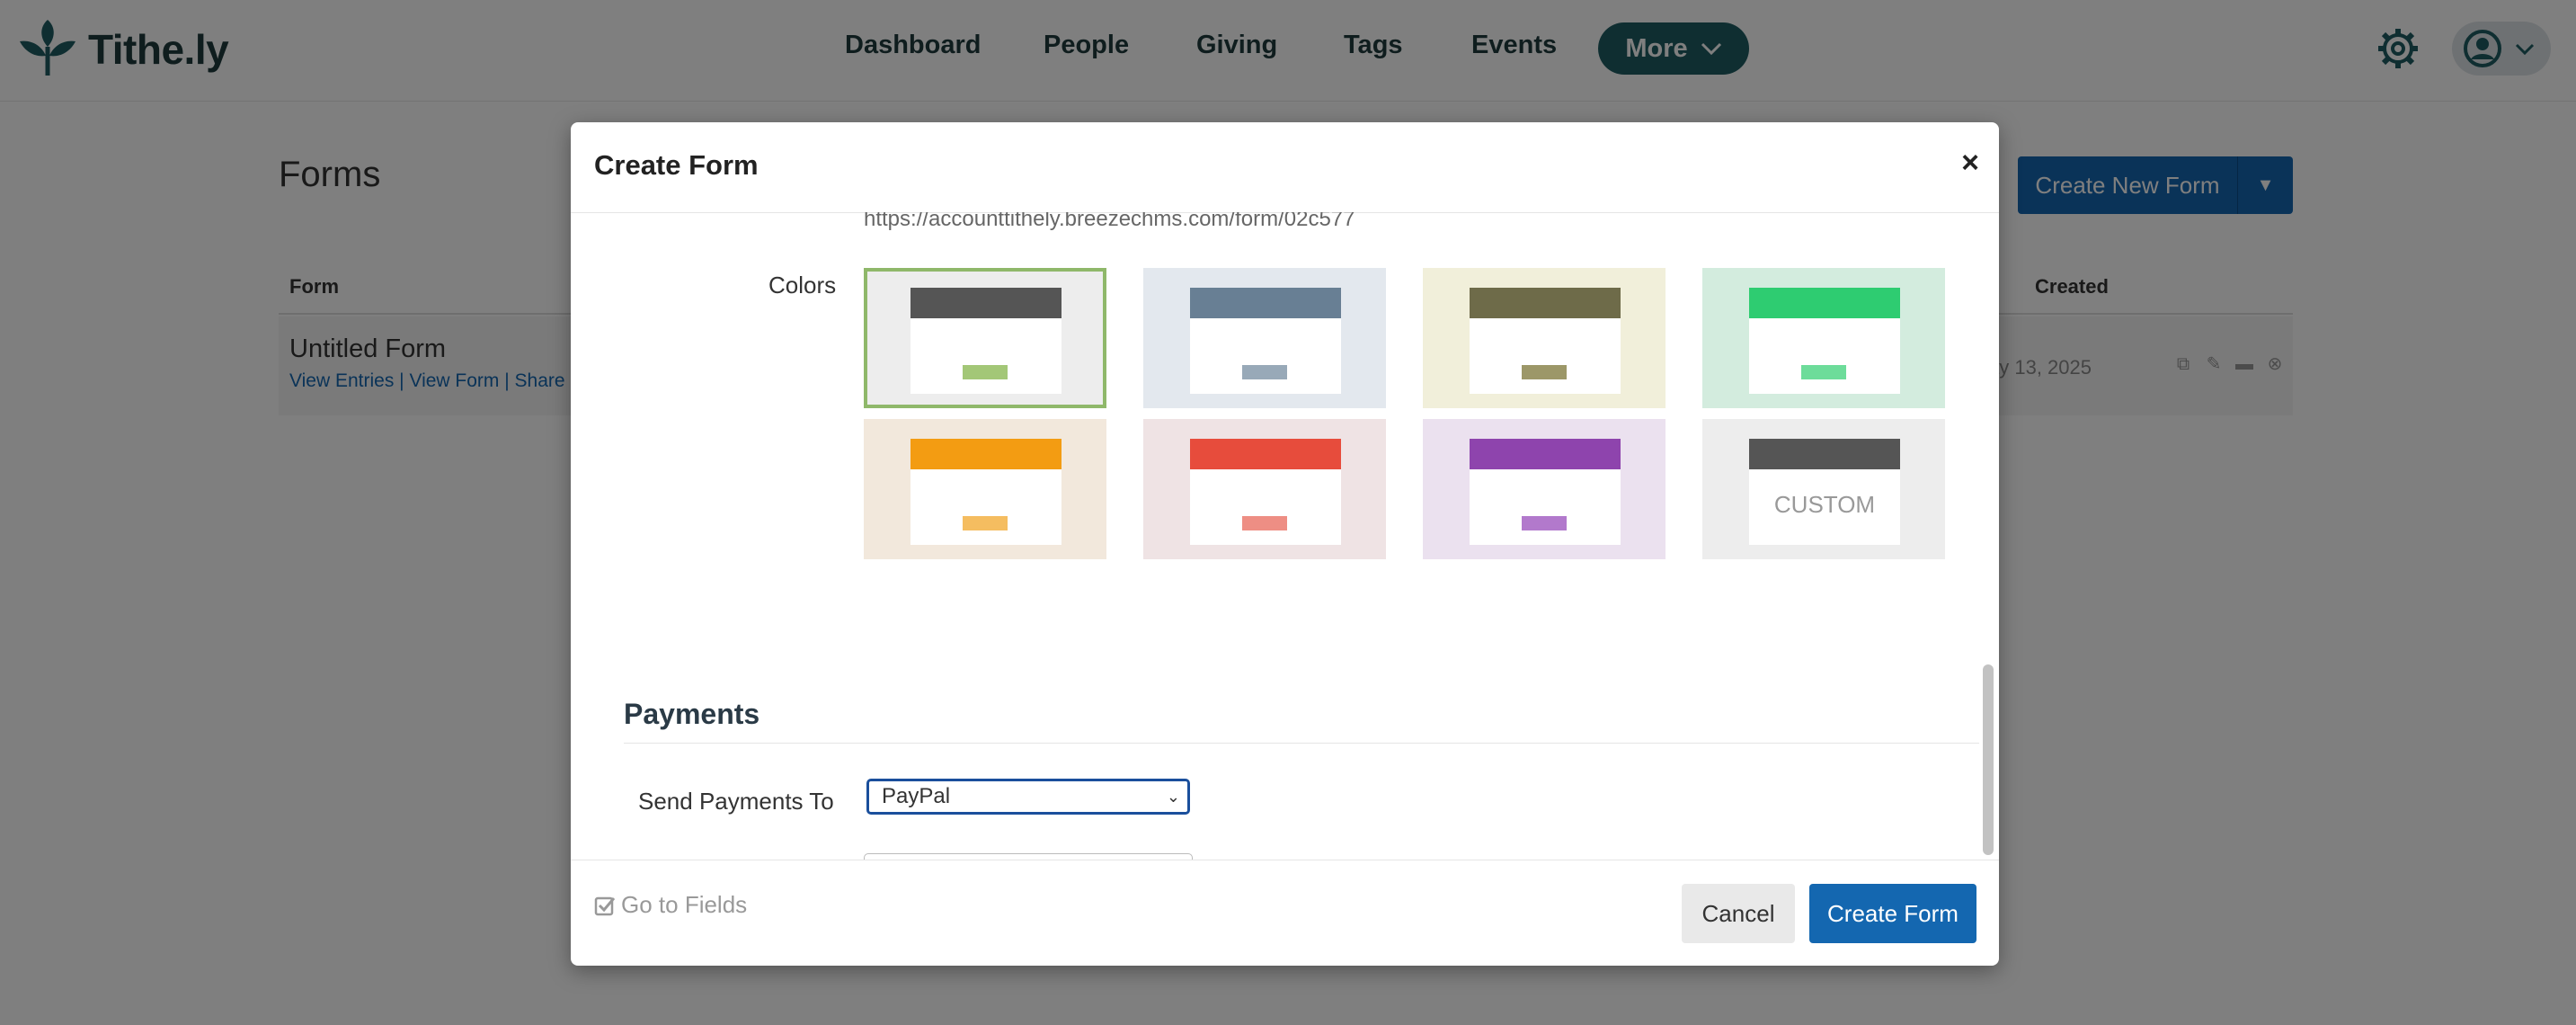 This screenshot has width=2576, height=1025. What do you see at coordinates (802, 286) in the screenshot?
I see `colors-label: Colors` at bounding box center [802, 286].